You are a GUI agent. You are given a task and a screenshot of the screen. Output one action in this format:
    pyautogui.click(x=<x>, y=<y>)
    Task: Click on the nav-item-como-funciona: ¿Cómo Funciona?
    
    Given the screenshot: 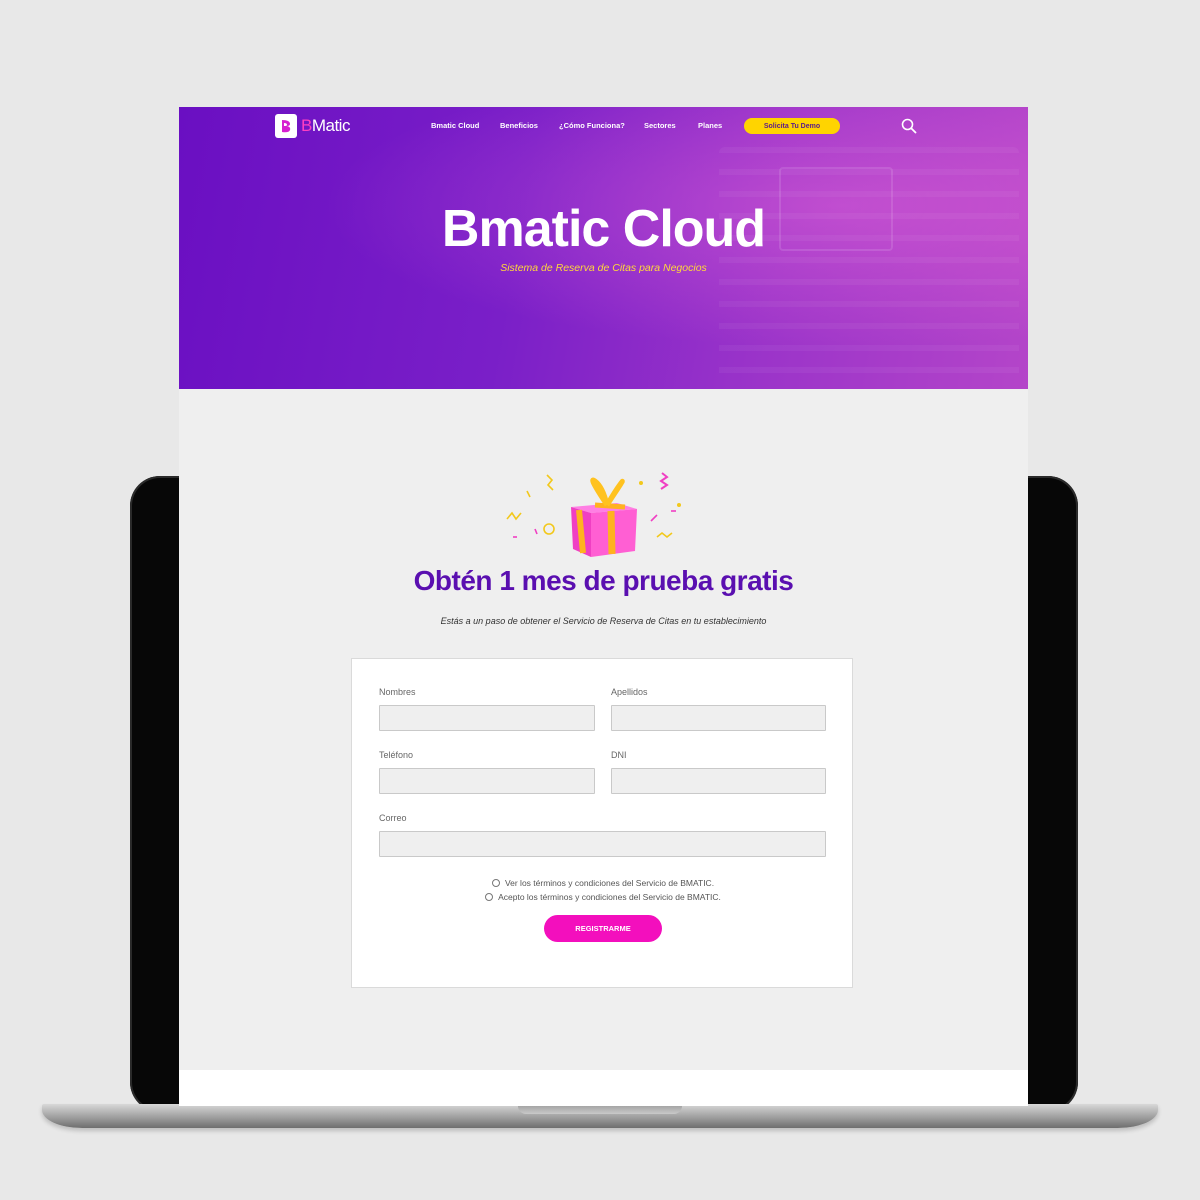 What is the action you would take?
    pyautogui.click(x=592, y=125)
    